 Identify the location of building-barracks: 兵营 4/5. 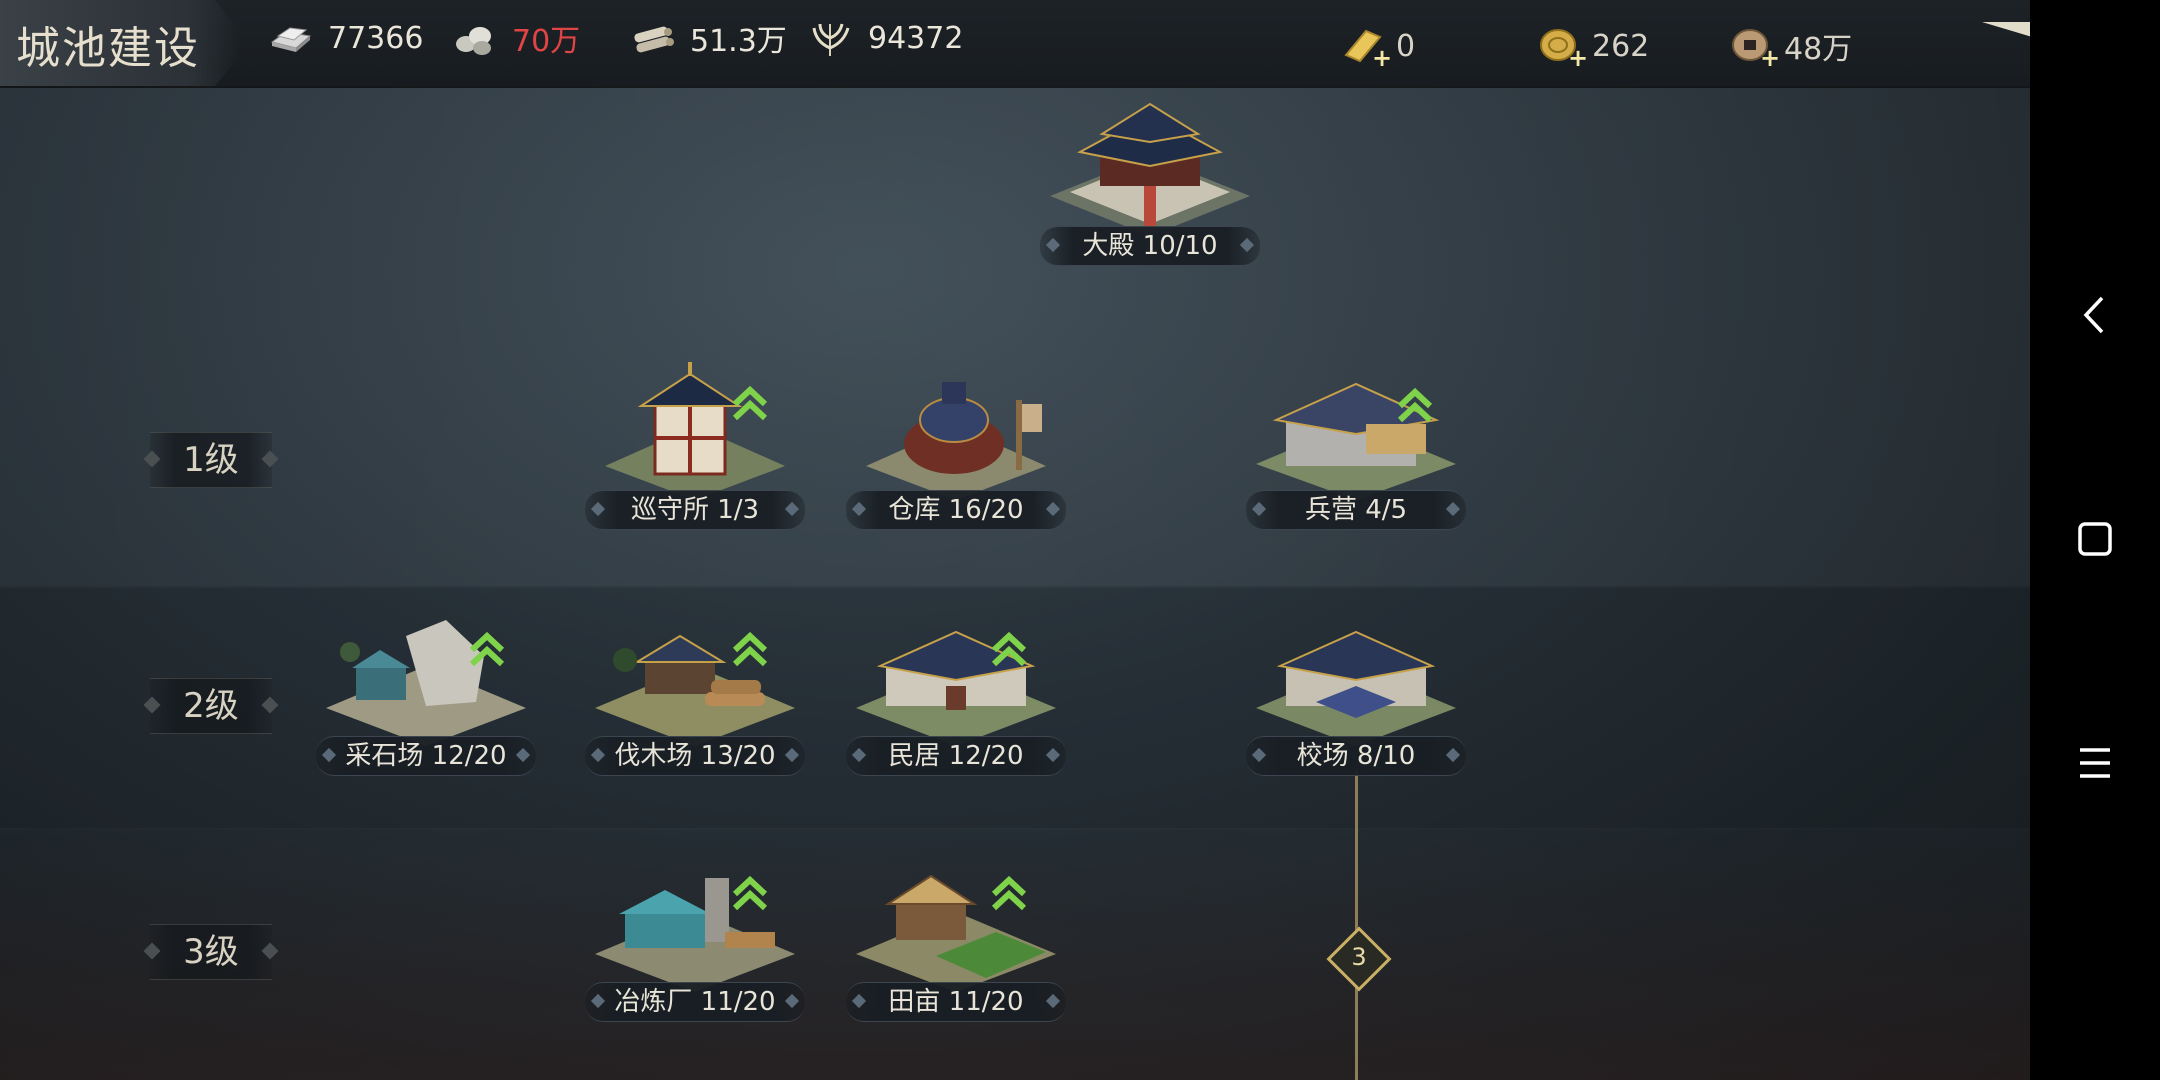
(1356, 445).